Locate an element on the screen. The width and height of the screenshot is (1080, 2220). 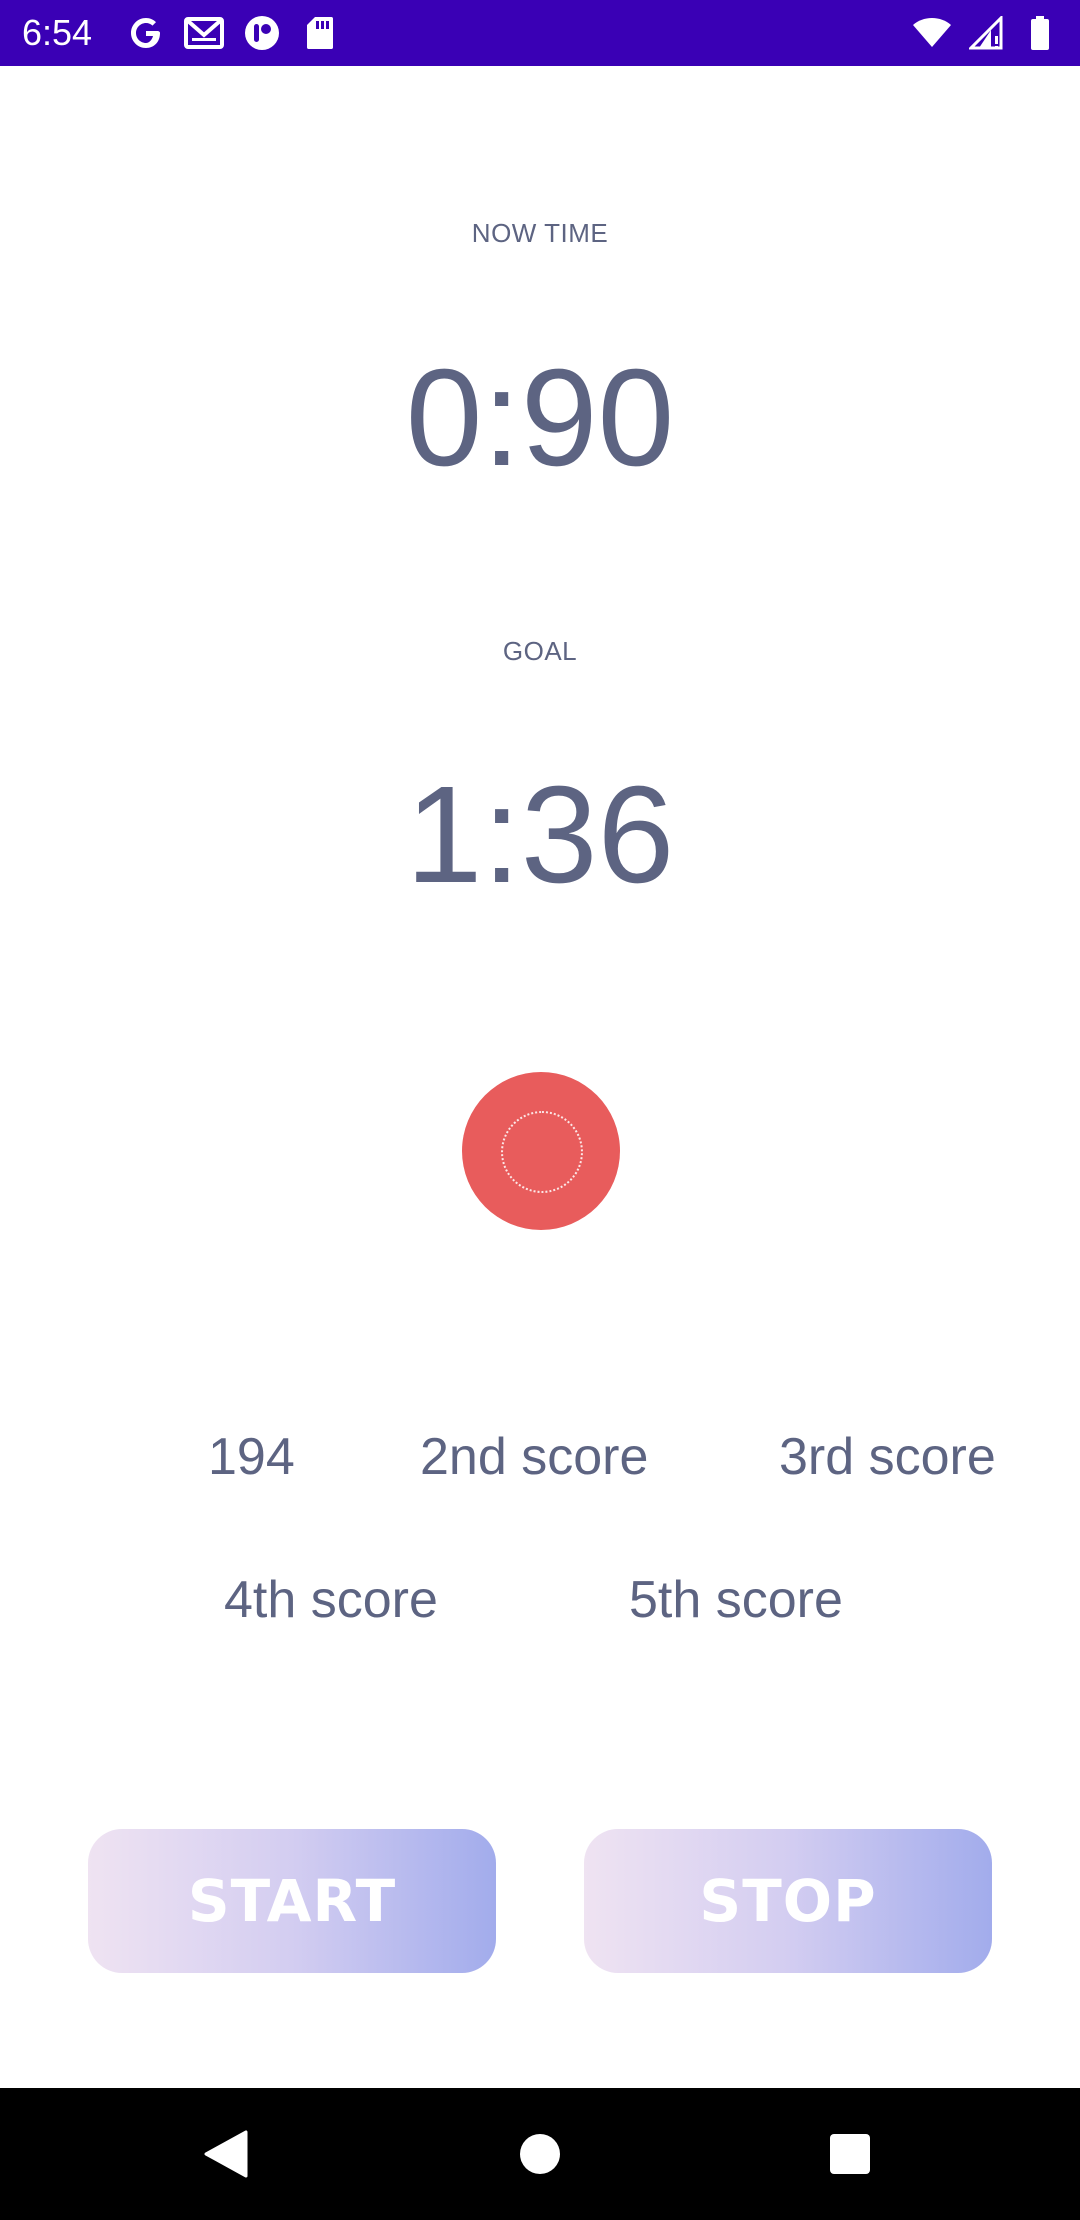
score-5: 5th score is located at coordinates (736, 1600).